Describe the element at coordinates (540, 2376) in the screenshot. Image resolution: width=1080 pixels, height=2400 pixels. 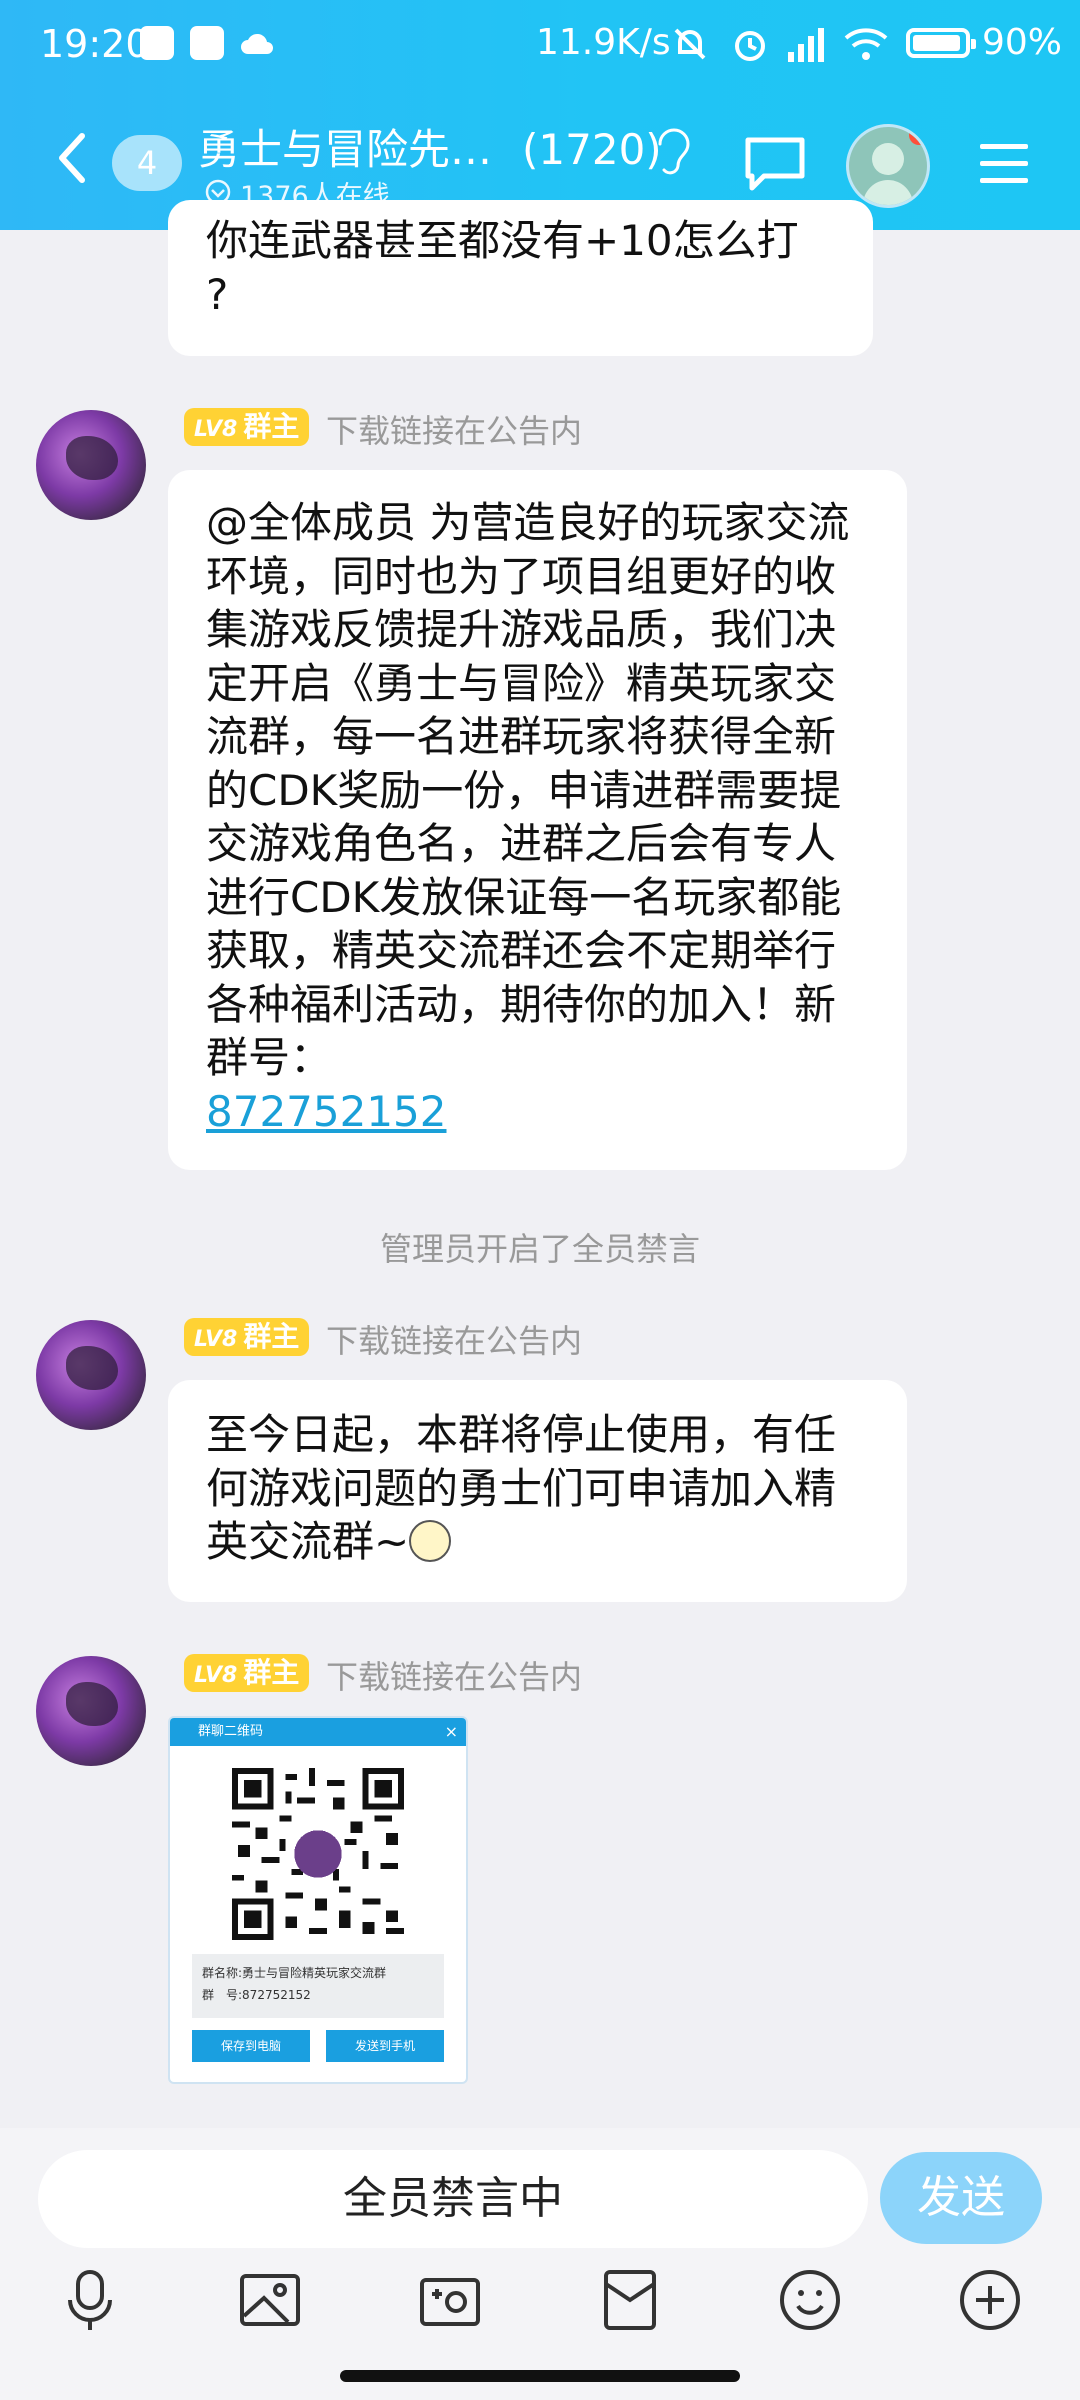
I see `home-indicator` at that location.